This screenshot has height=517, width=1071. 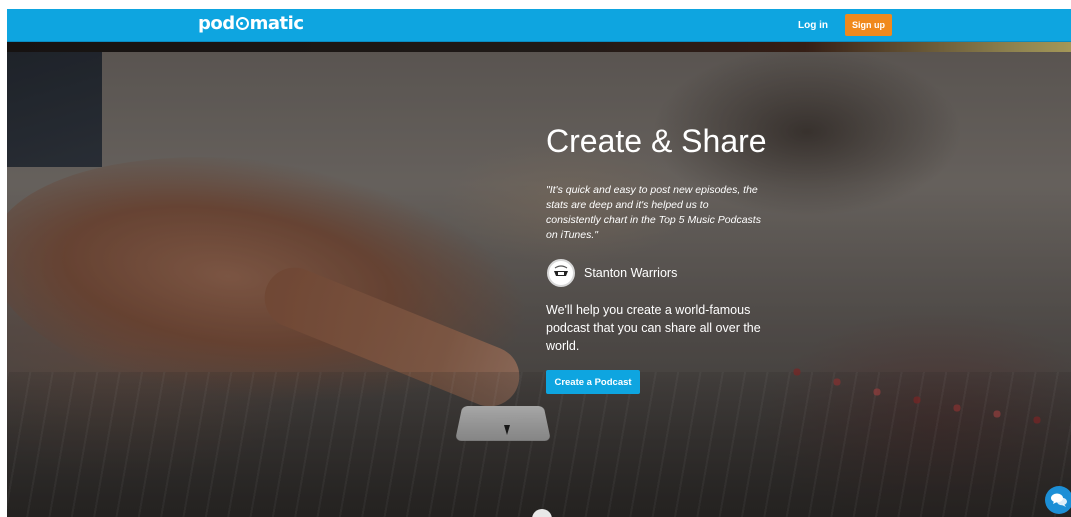 What do you see at coordinates (813, 25) in the screenshot?
I see `login-link: Log in` at bounding box center [813, 25].